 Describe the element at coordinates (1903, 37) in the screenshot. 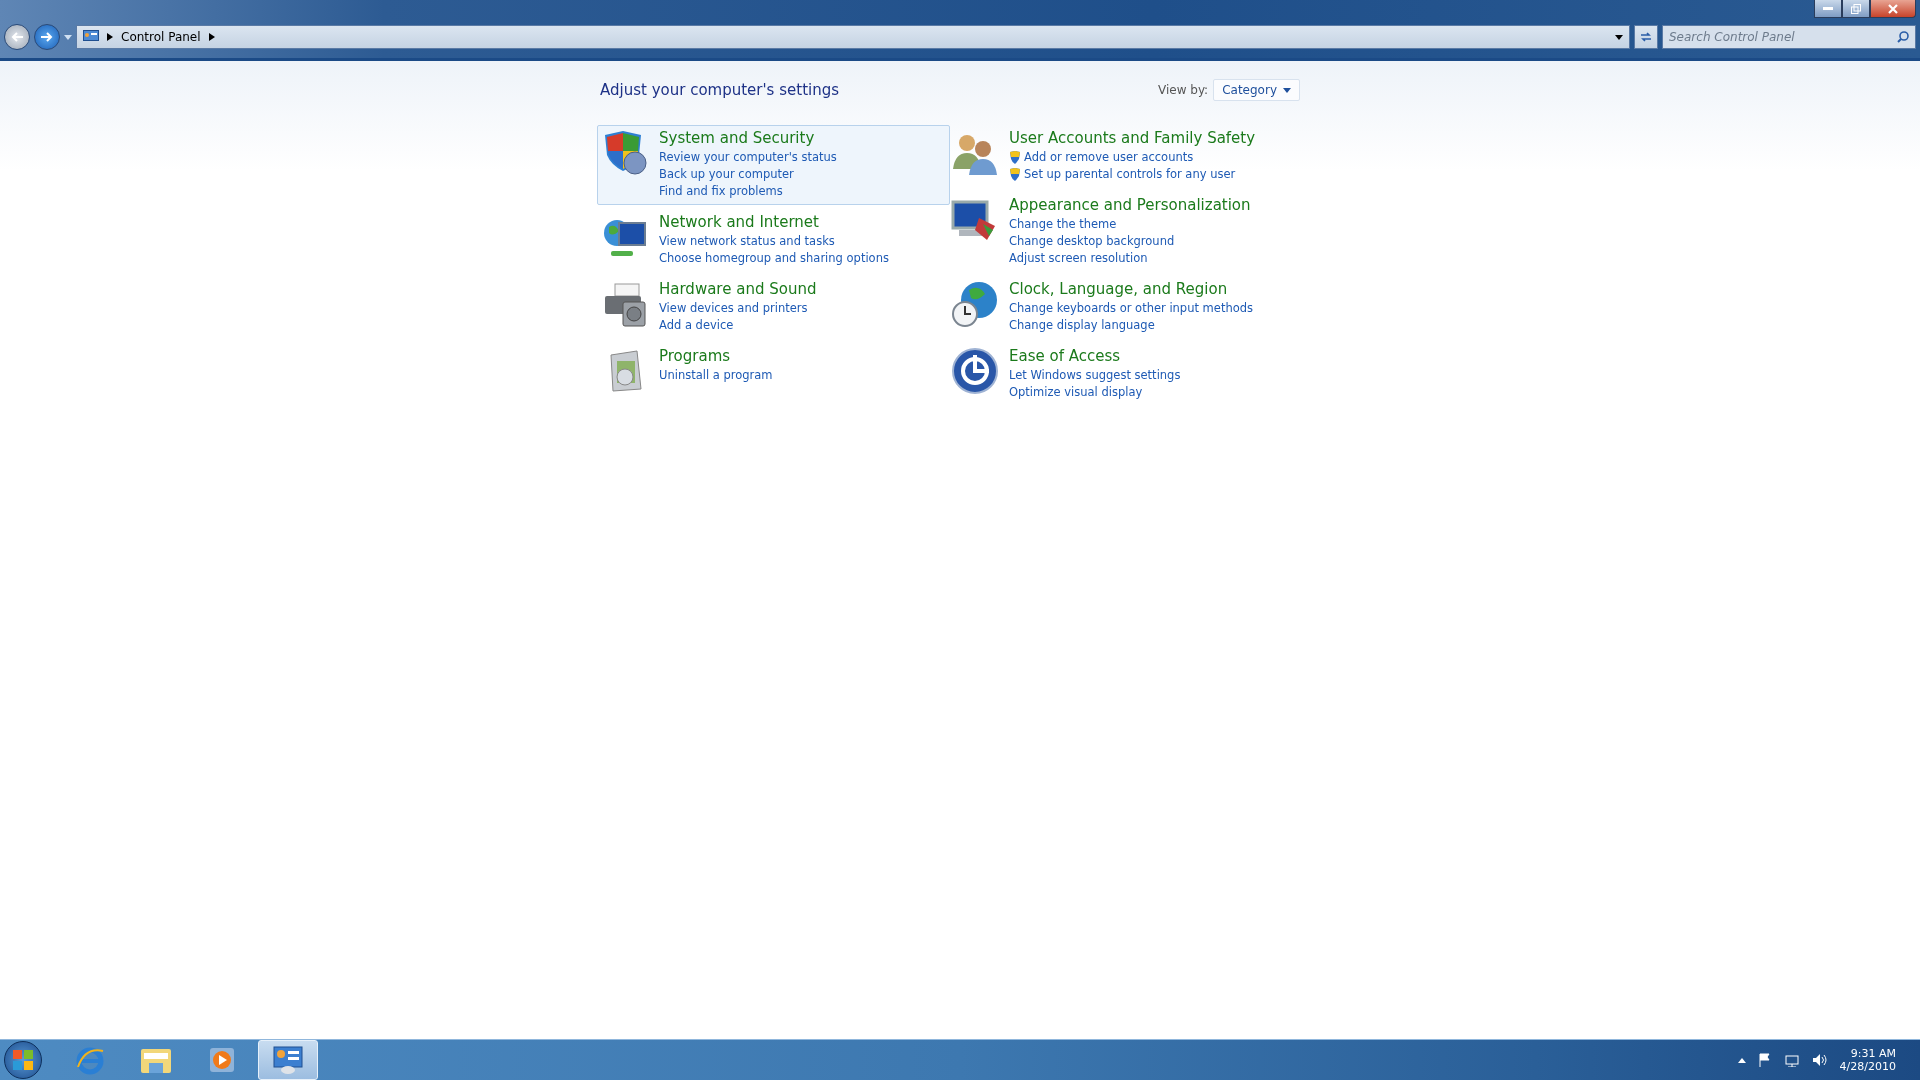

I see `search-icon` at that location.